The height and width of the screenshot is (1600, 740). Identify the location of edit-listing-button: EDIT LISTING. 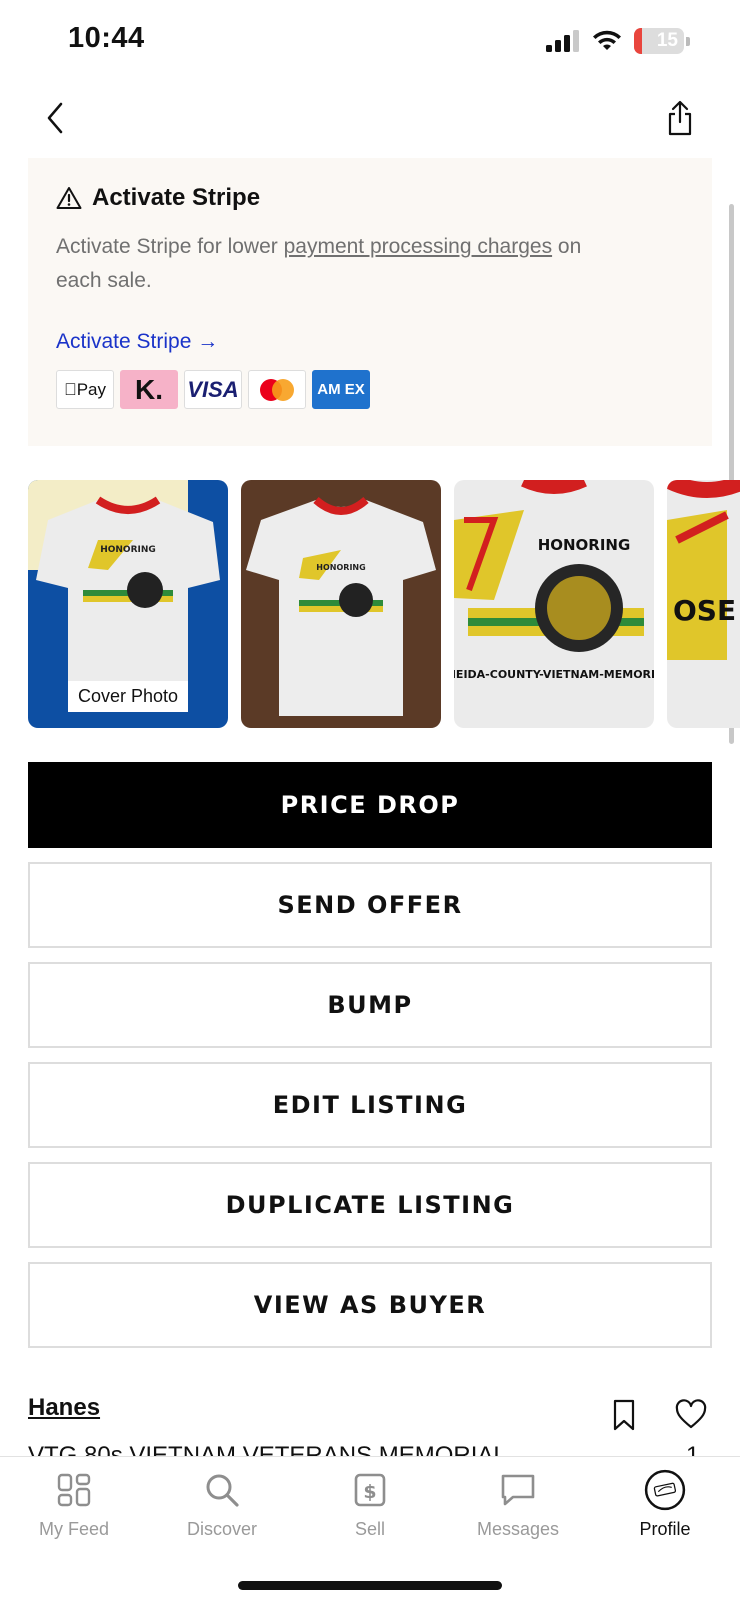
(370, 1105).